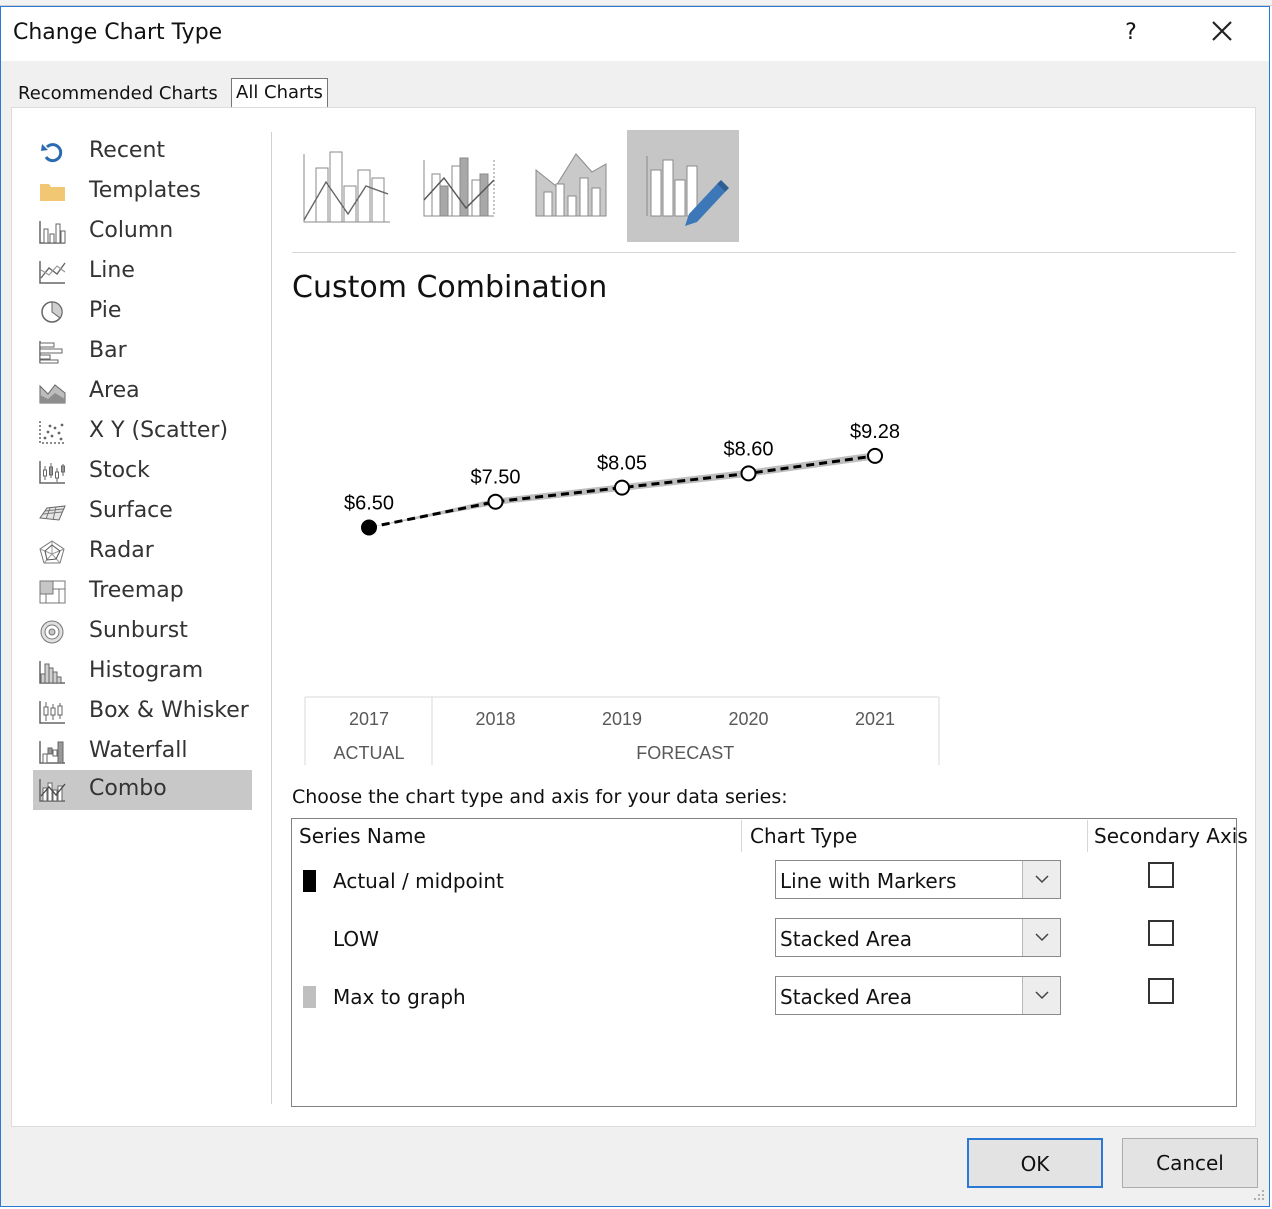 Image resolution: width=1272 pixels, height=1209 pixels. I want to click on category-pie: Pie, so click(142, 312).